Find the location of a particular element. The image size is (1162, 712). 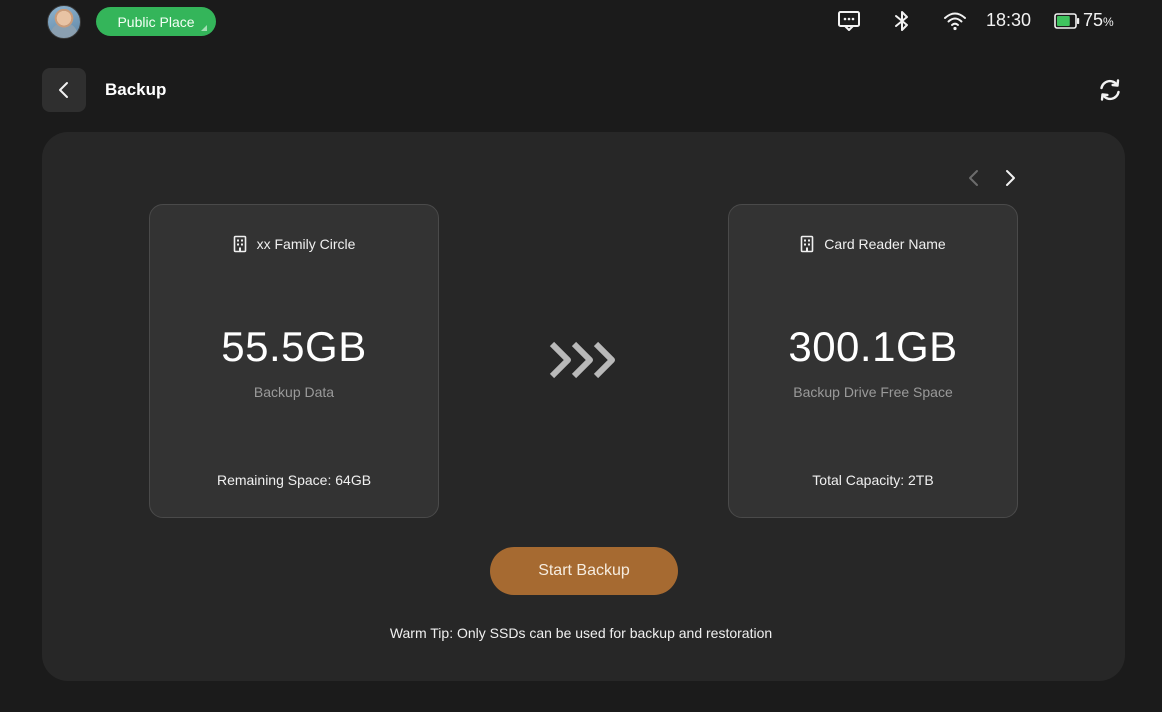

battery-fill is located at coordinates (1063, 21).